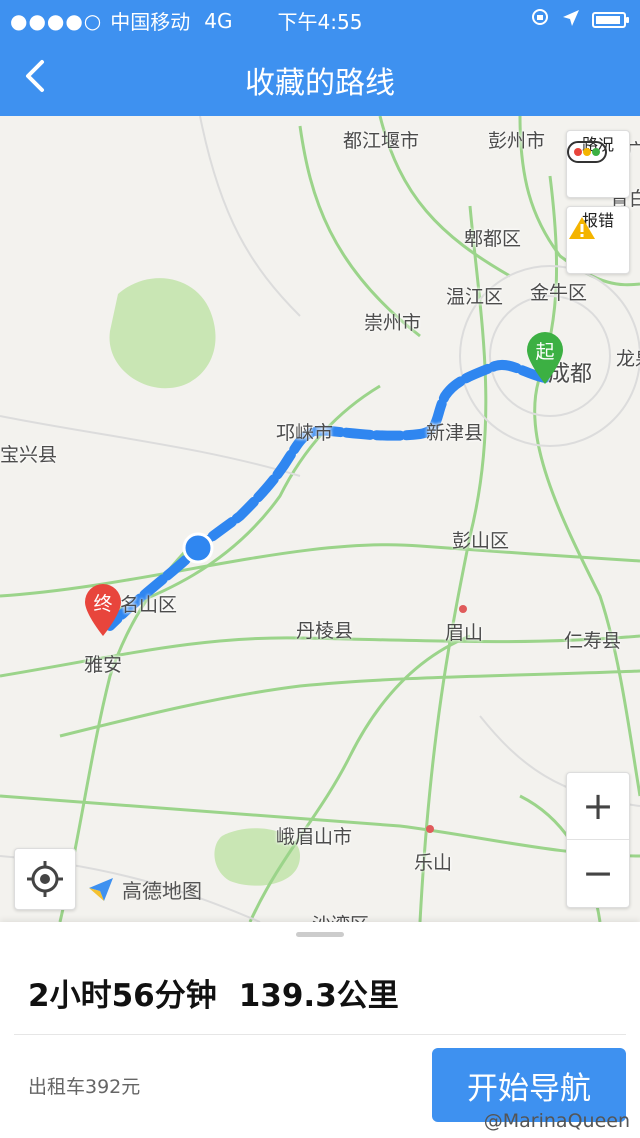 The image size is (640, 1138). Describe the element at coordinates (628, 359) in the screenshot. I see `place-label: 龙泉` at that location.